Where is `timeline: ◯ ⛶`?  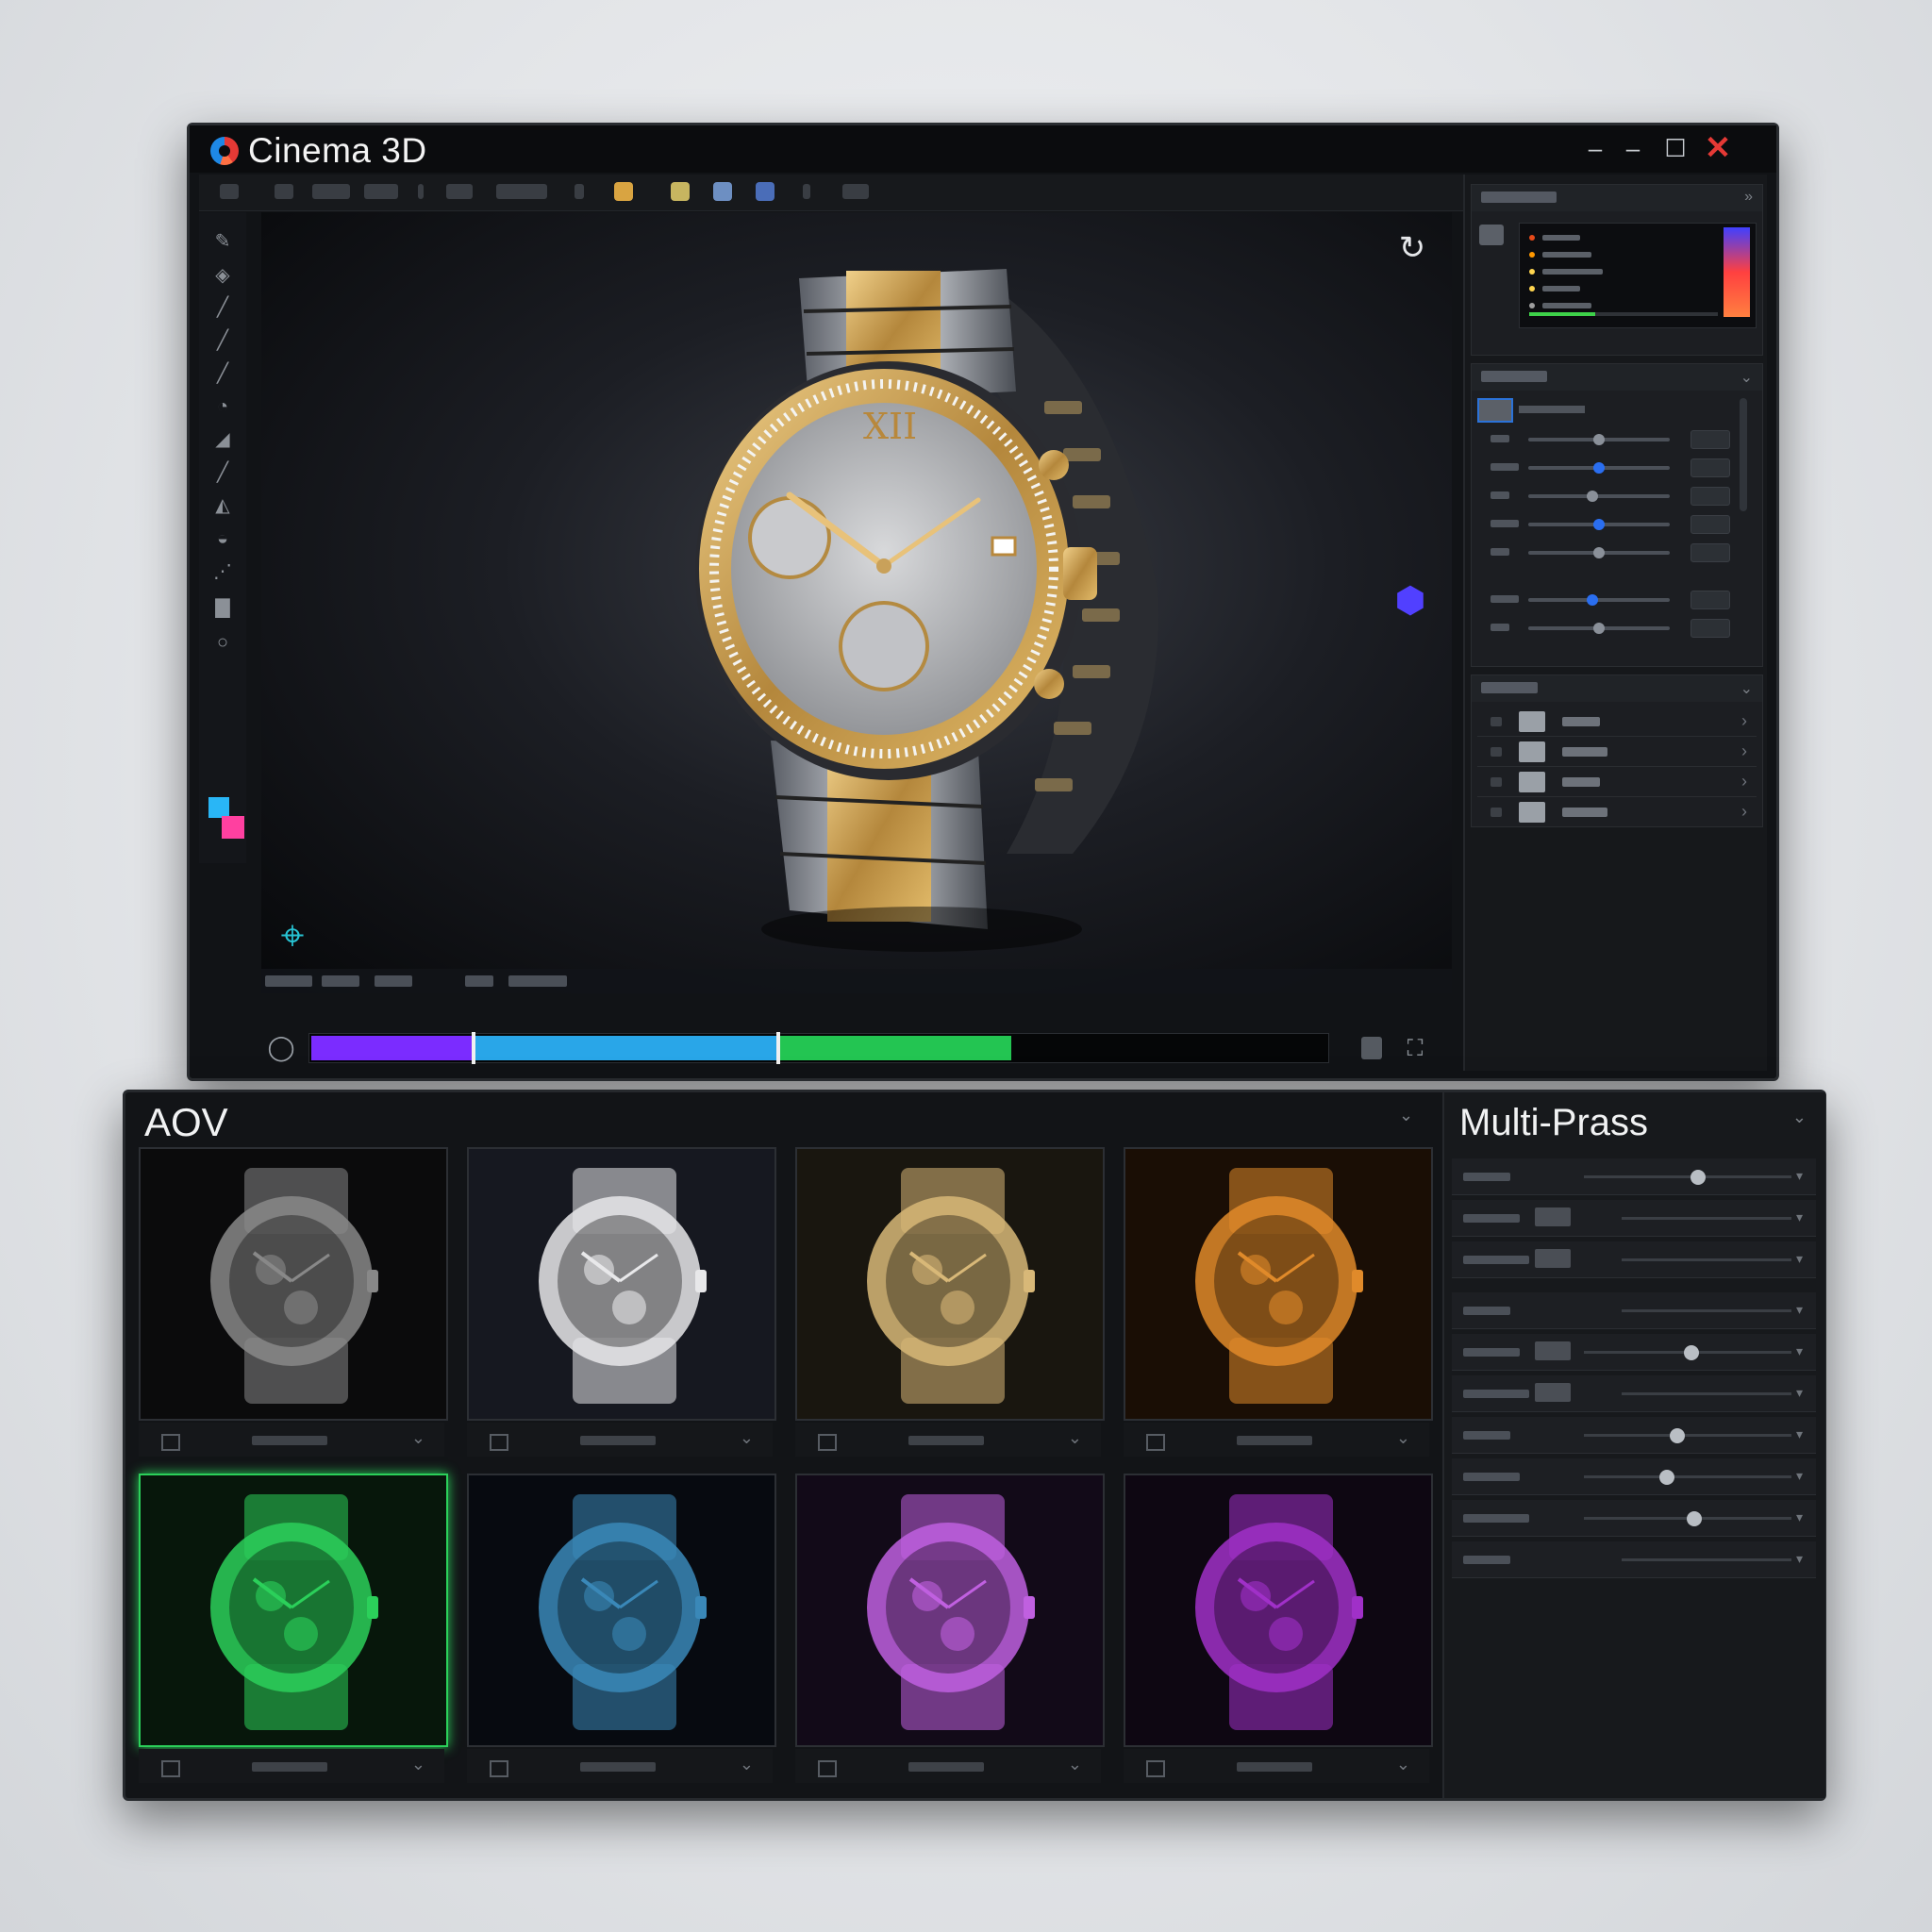
timeline: ◯ ⛶ is located at coordinates (856, 1045).